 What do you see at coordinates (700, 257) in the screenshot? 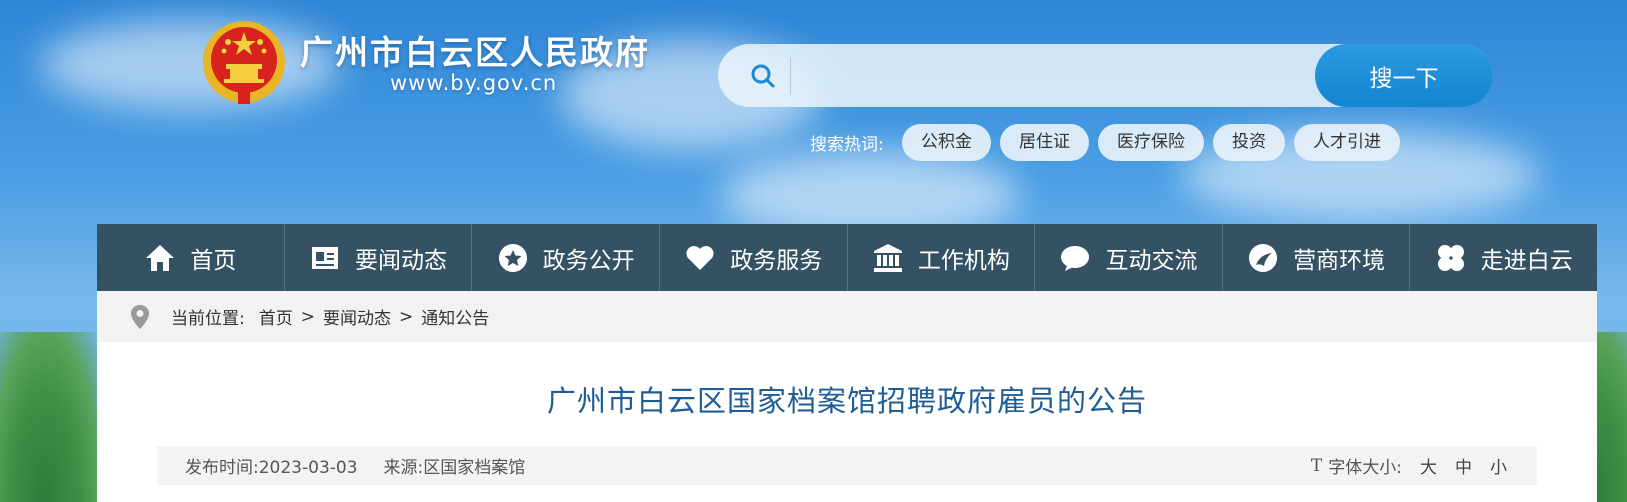
I see `heart-icon` at bounding box center [700, 257].